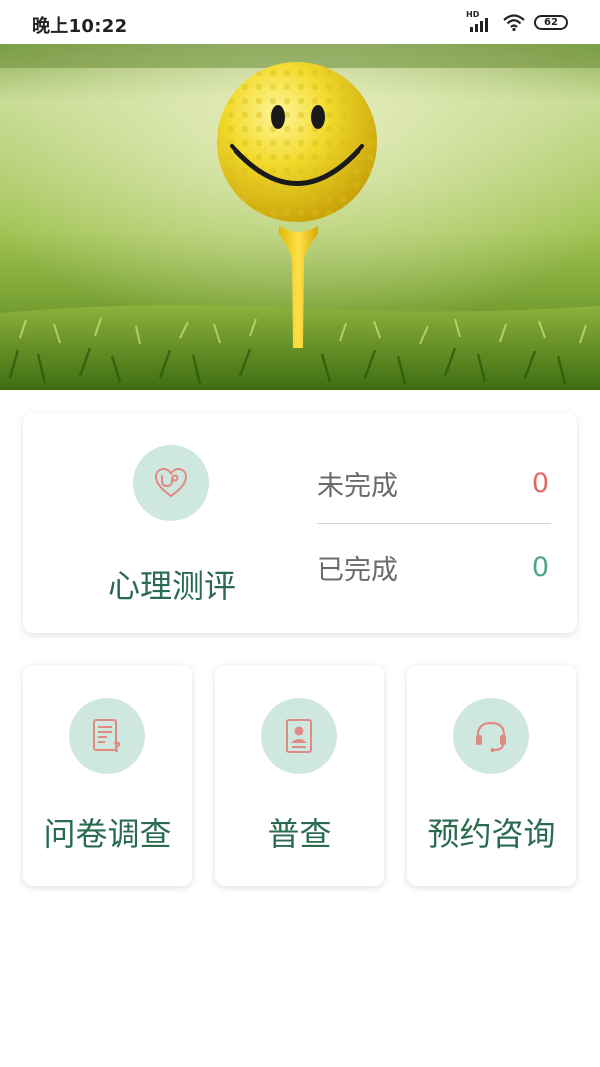 The image size is (600, 1067). Describe the element at coordinates (433, 567) in the screenshot. I see `done-row: 已完成 0` at that location.